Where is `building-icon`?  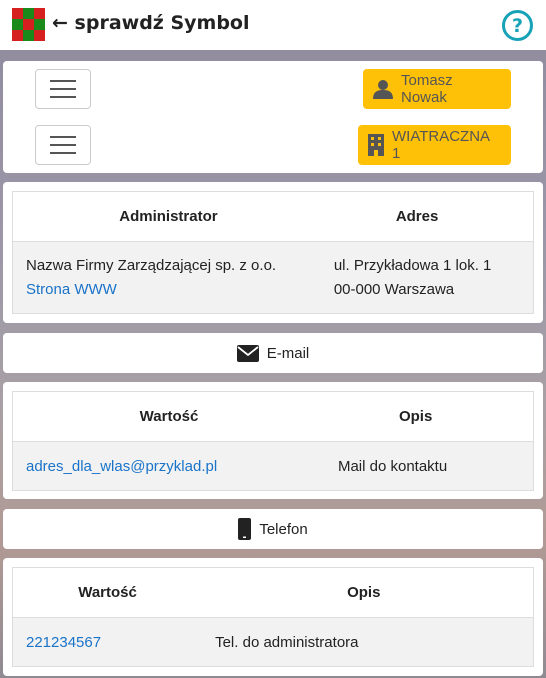
building-icon is located at coordinates (376, 145).